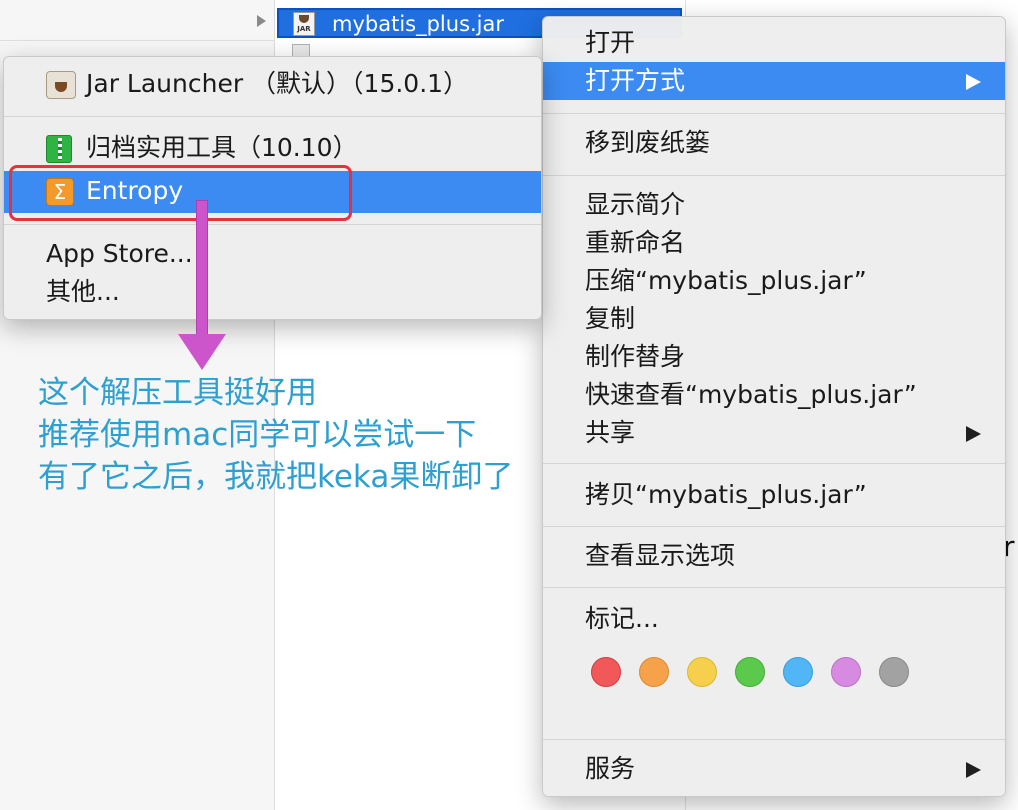 Image resolution: width=1018 pixels, height=810 pixels. Describe the element at coordinates (726, 494) in the screenshot. I see `menu-item-label: 拷贝“mybatis_plus.jar”` at that location.